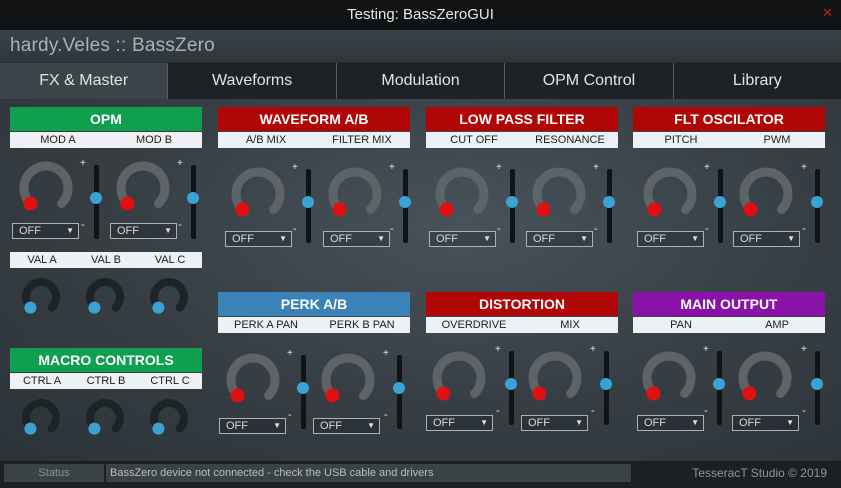 The image size is (841, 488). What do you see at coordinates (169, 297) in the screenshot?
I see `val-c-knob` at bounding box center [169, 297].